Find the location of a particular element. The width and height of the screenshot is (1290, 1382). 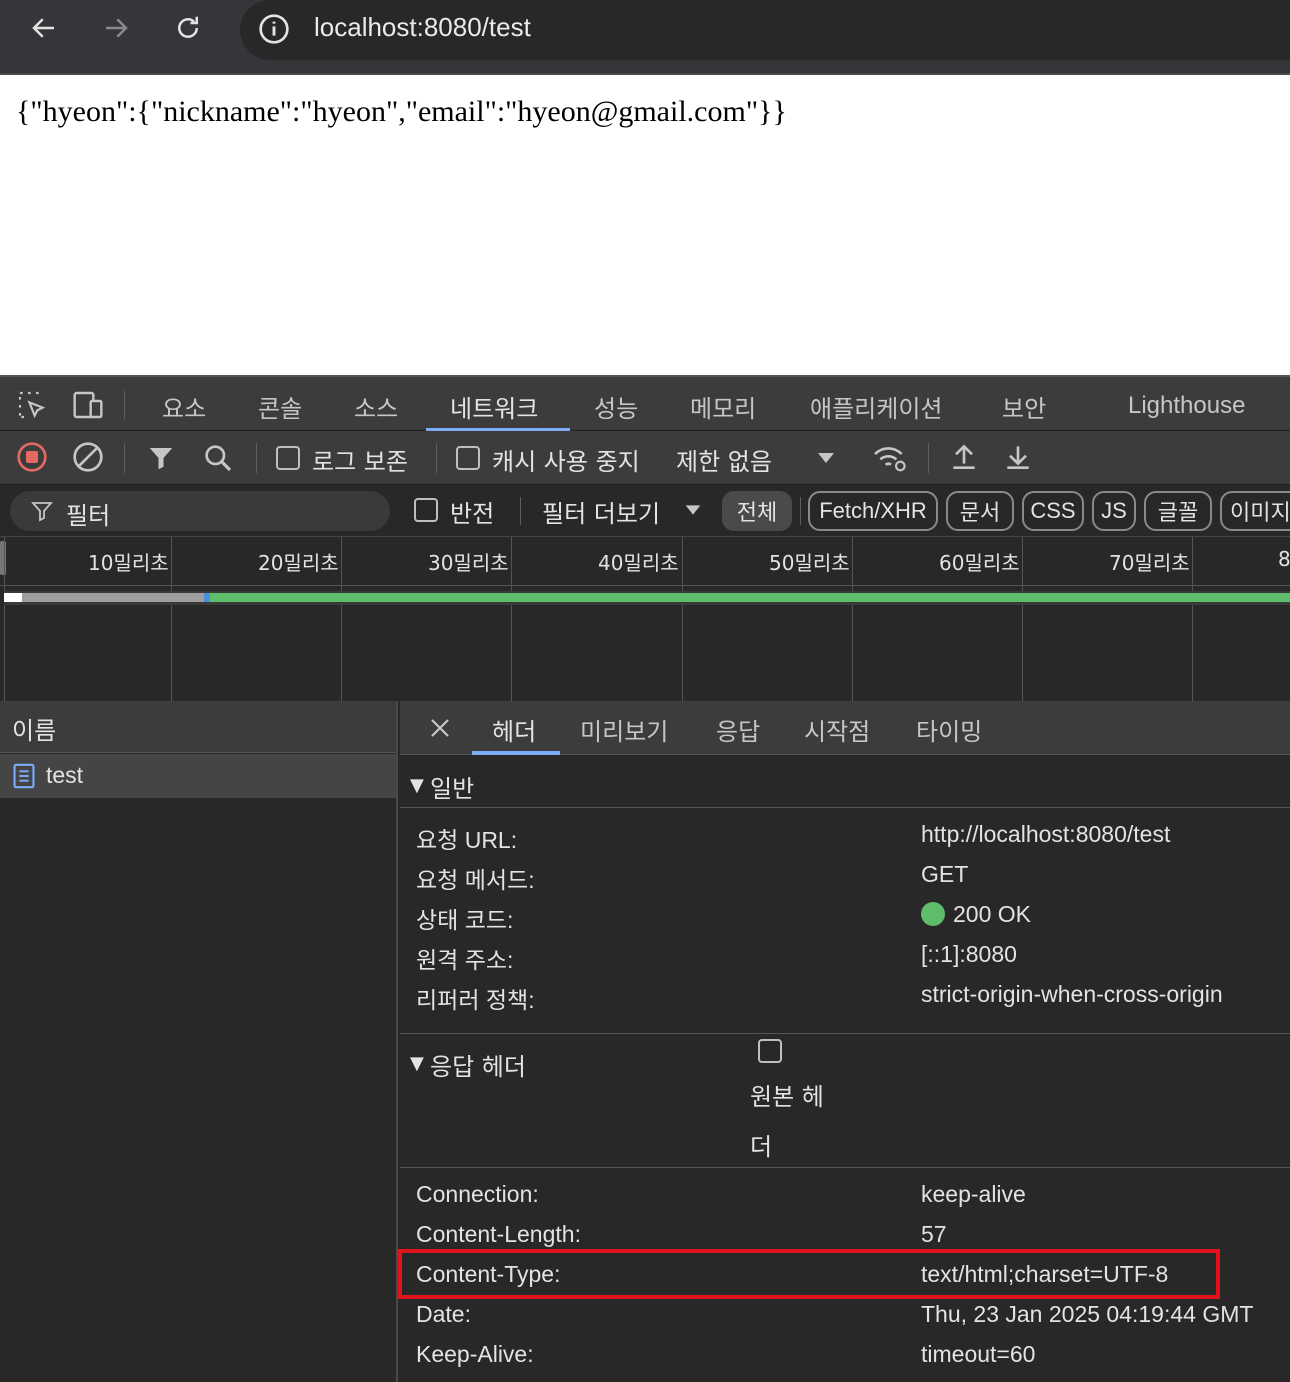

search-icon is located at coordinates (218, 458).